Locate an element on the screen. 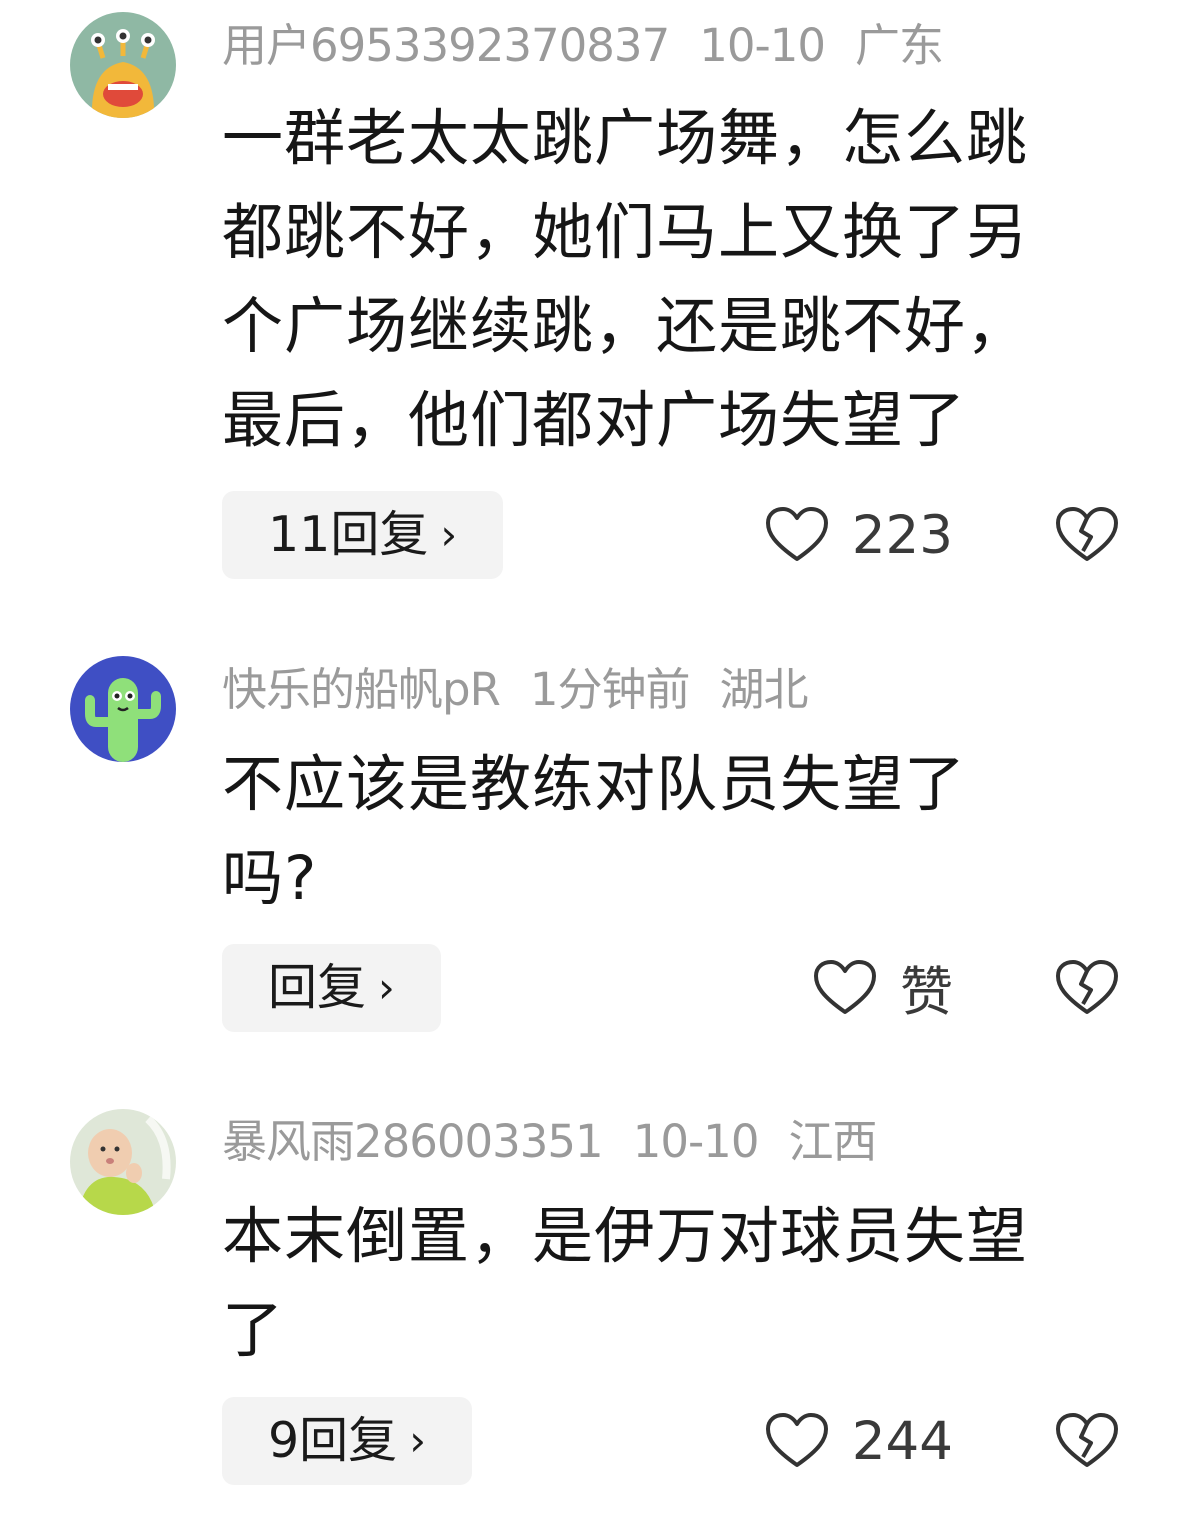 This screenshot has width=1199, height=1517. comment-line: 了 is located at coordinates (253, 1330).